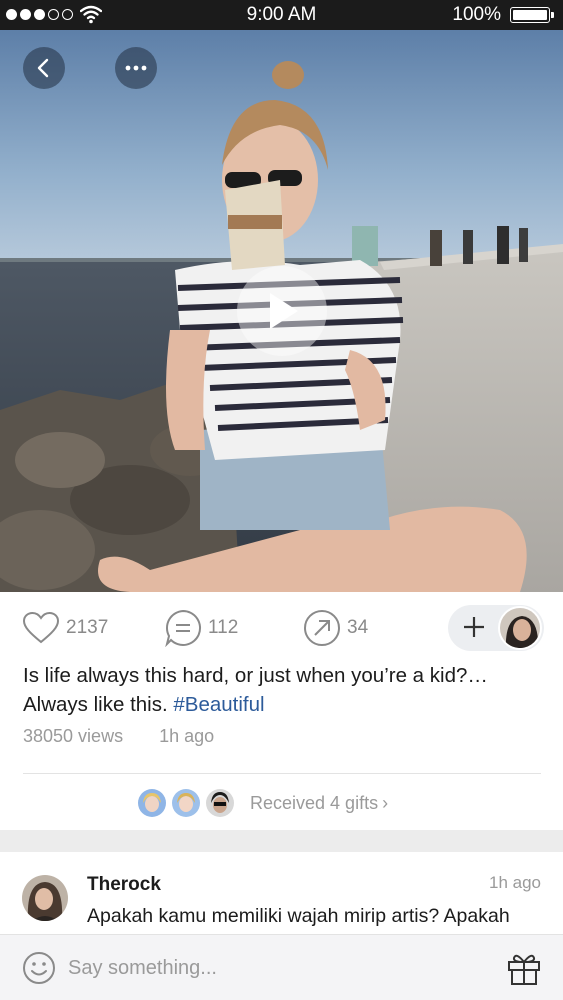 The image size is (563, 1000). What do you see at coordinates (358, 627) in the screenshot?
I see `share-count: 34` at bounding box center [358, 627].